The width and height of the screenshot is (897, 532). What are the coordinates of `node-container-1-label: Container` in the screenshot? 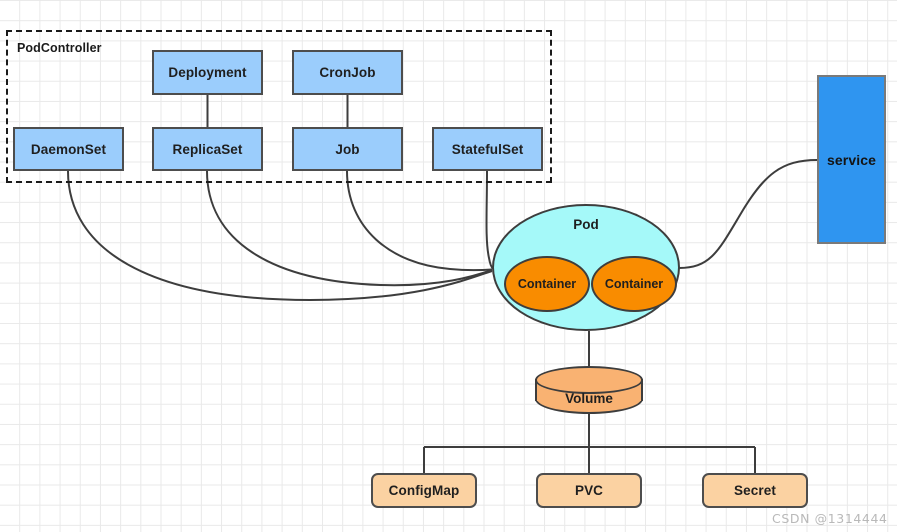 It's located at (547, 284).